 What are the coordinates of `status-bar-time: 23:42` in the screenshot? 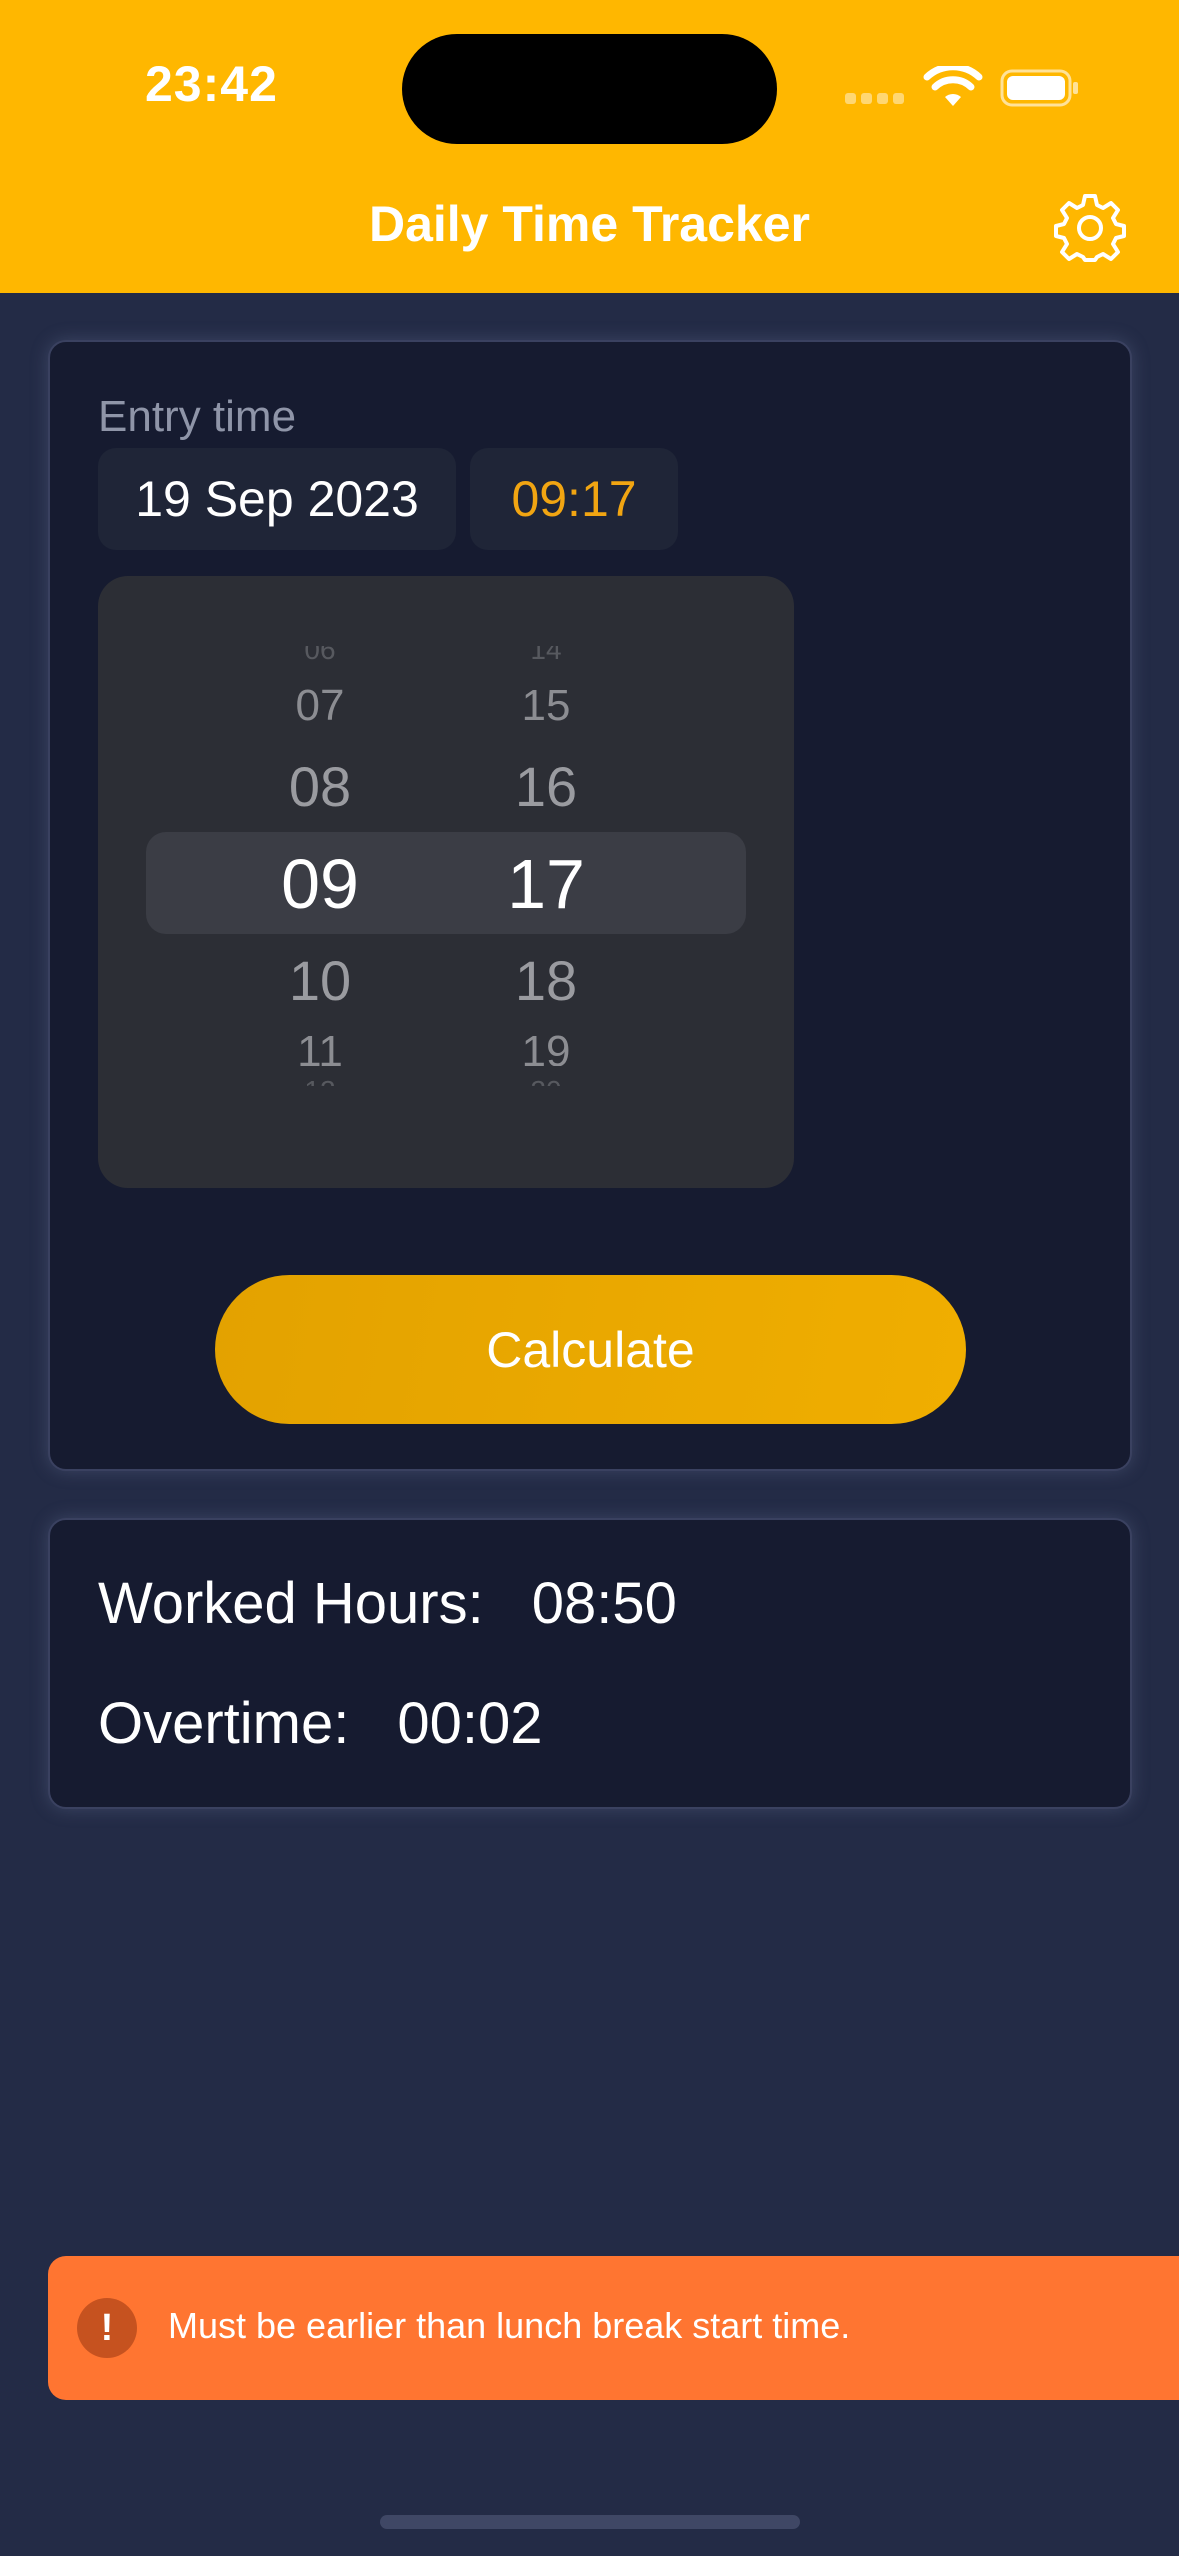 It's located at (211, 84).